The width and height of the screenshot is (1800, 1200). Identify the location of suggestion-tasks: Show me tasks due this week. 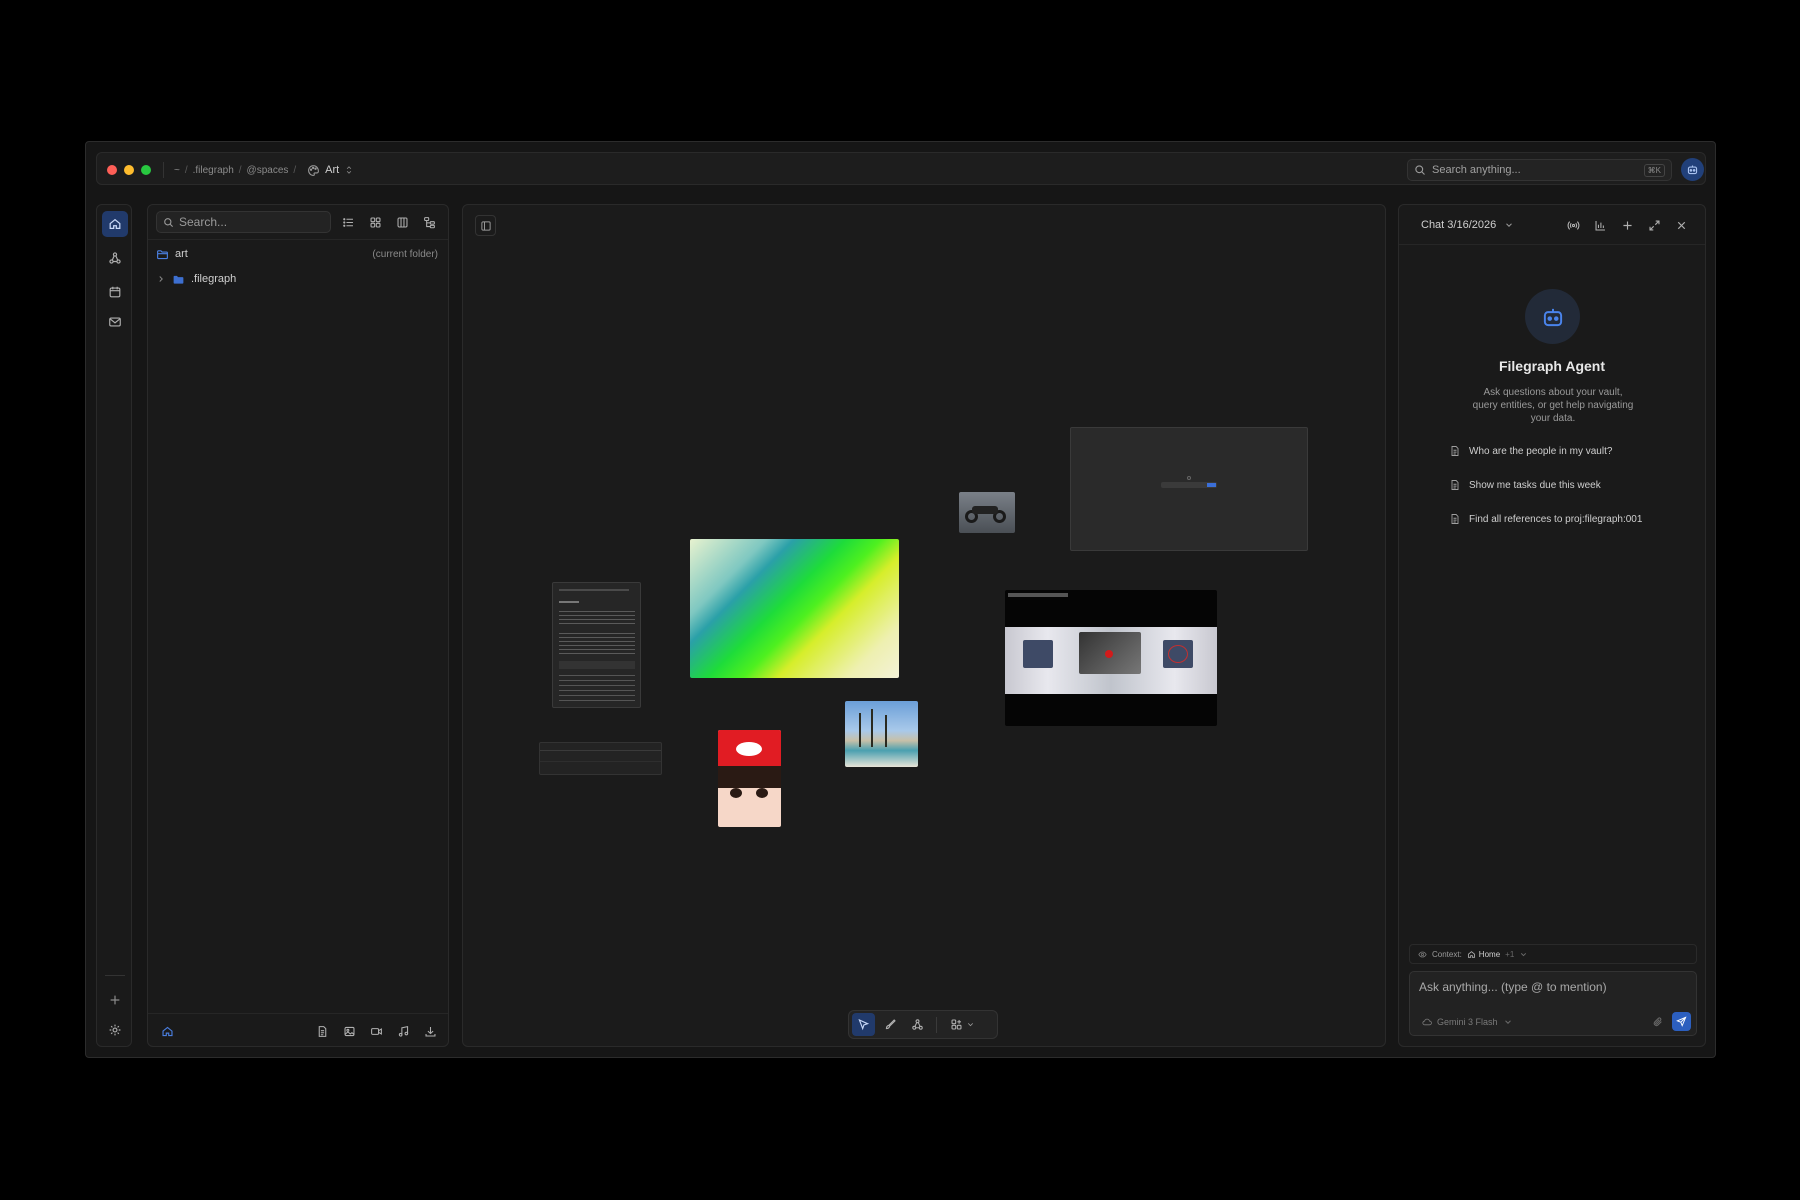
(1553, 485).